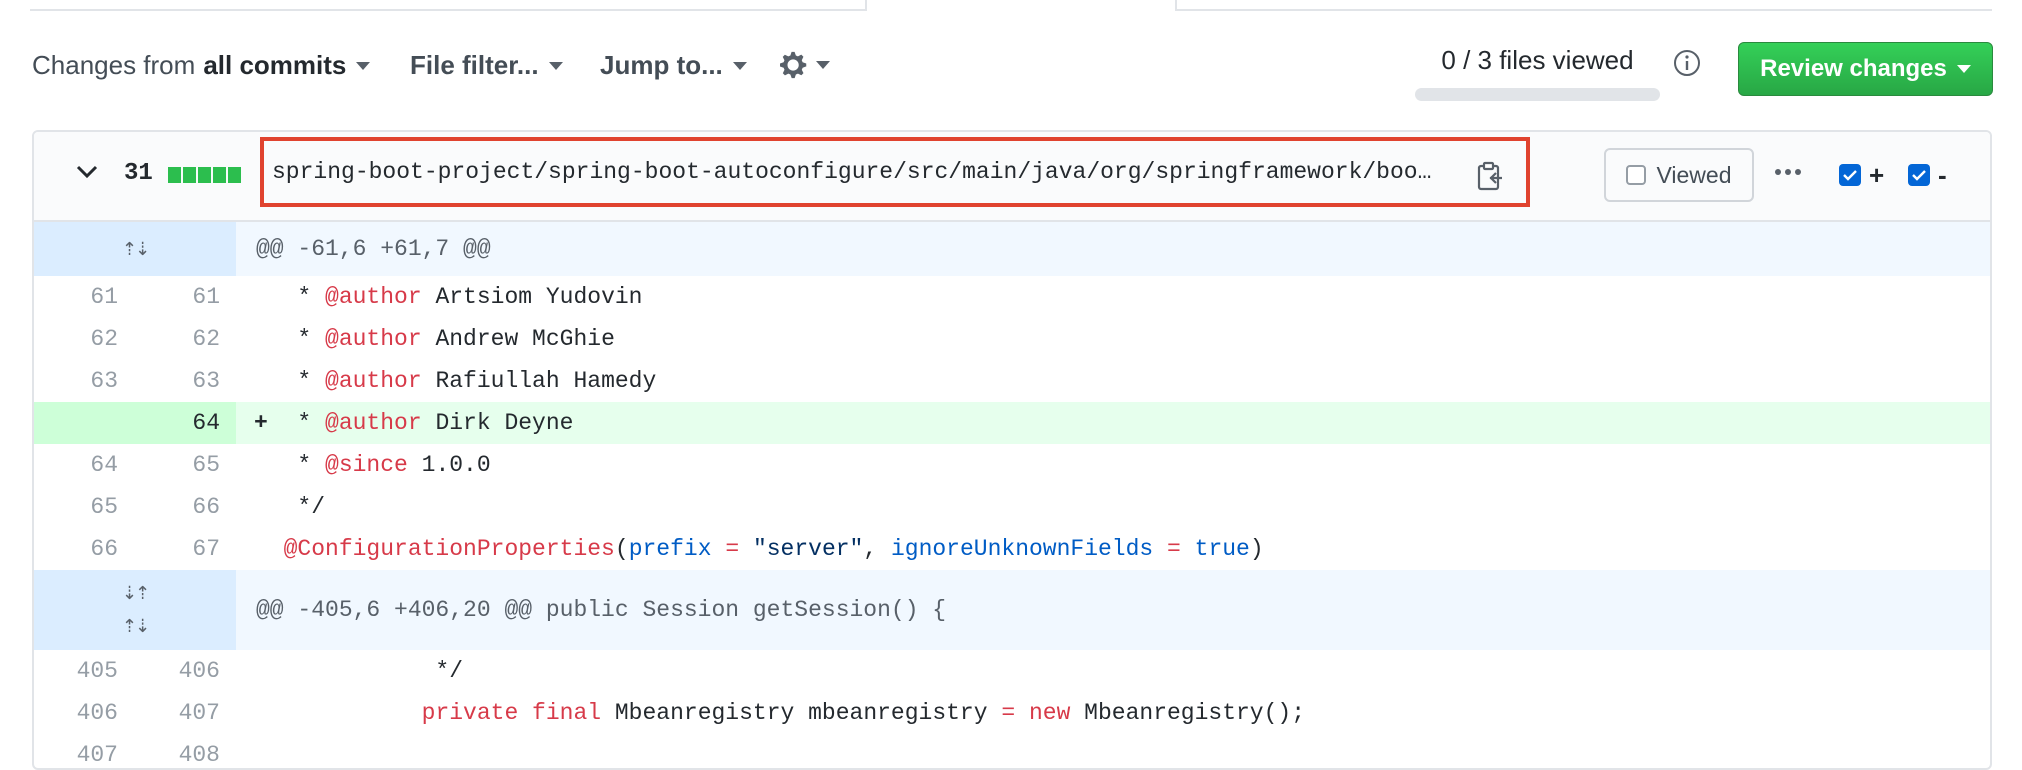  I want to click on copy-path-button, so click(1490, 178).